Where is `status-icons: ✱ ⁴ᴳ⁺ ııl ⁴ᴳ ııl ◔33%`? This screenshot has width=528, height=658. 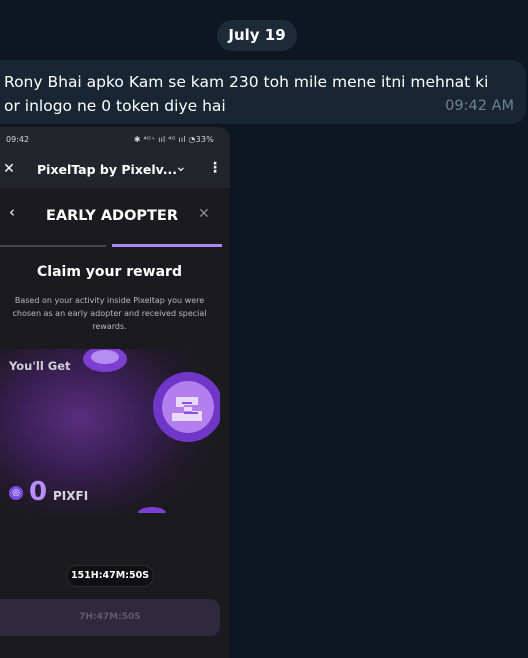 status-icons: ✱ ⁴ᴳ⁺ ııl ⁴ᴳ ııl ◔33% is located at coordinates (173, 139).